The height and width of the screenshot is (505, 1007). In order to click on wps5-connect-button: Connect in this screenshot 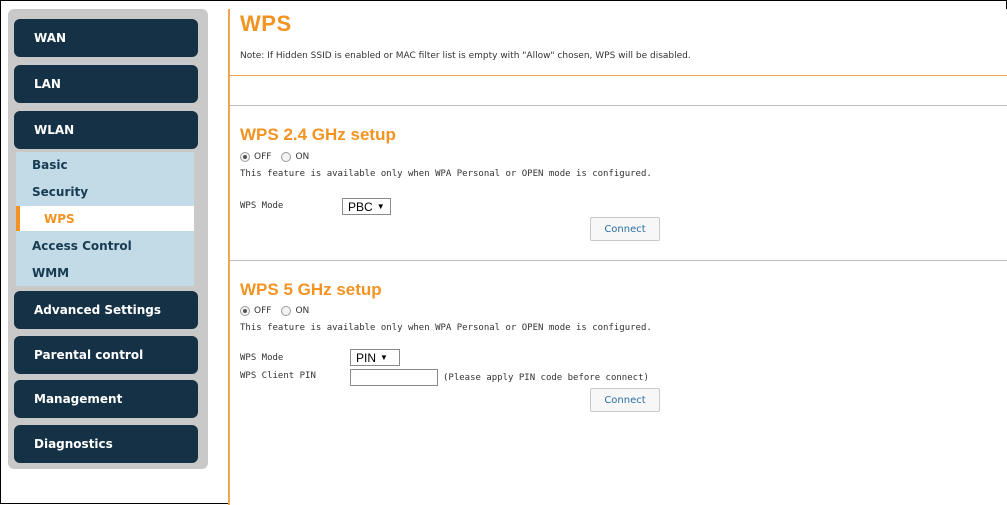, I will do `click(625, 400)`.